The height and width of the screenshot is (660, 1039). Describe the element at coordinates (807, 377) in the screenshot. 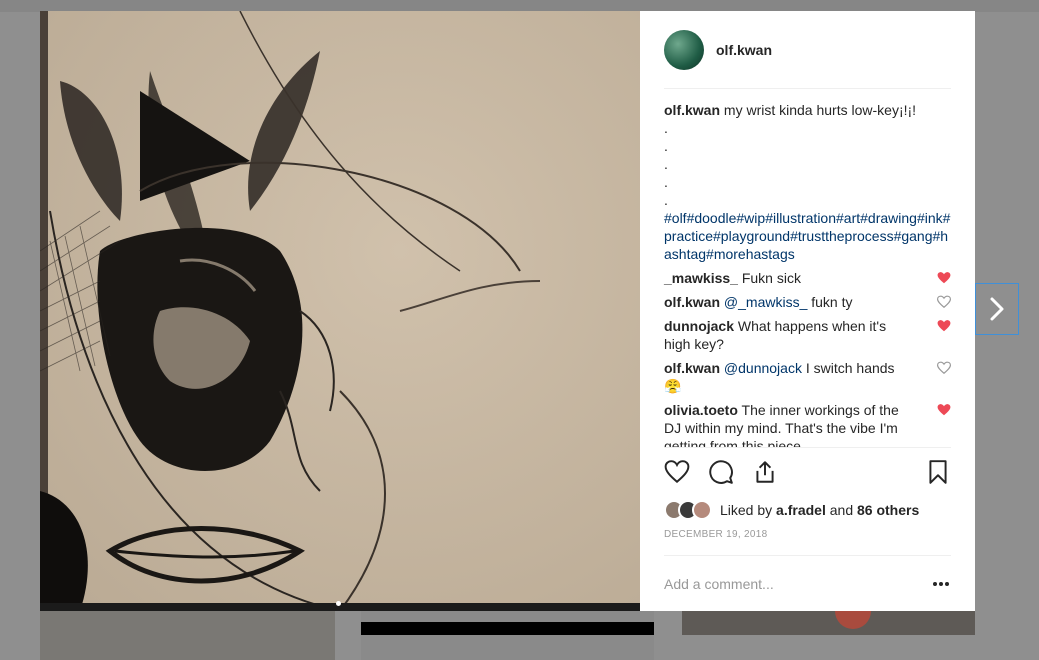

I see `comment-item: olf.kwan @dunnojack I switch hands 😤` at that location.